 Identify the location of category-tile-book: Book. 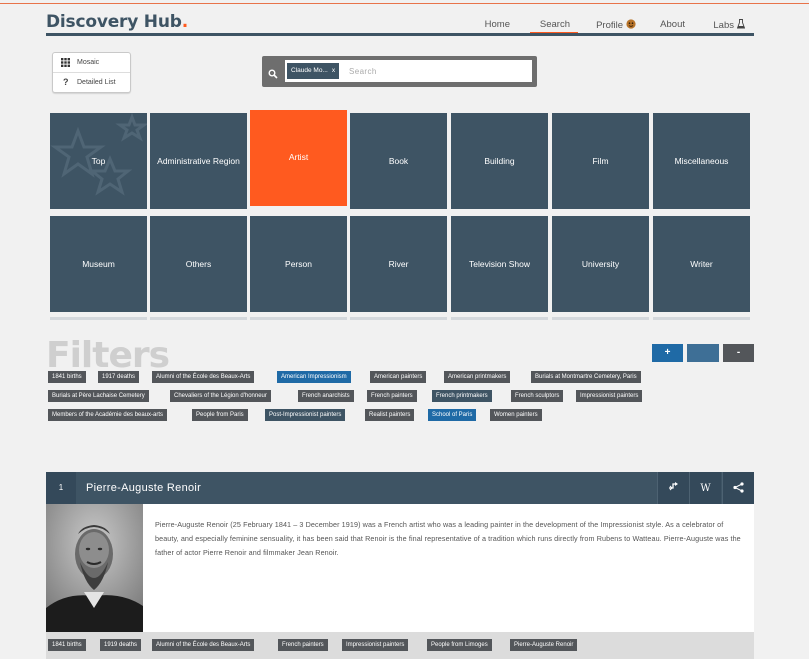
(398, 161).